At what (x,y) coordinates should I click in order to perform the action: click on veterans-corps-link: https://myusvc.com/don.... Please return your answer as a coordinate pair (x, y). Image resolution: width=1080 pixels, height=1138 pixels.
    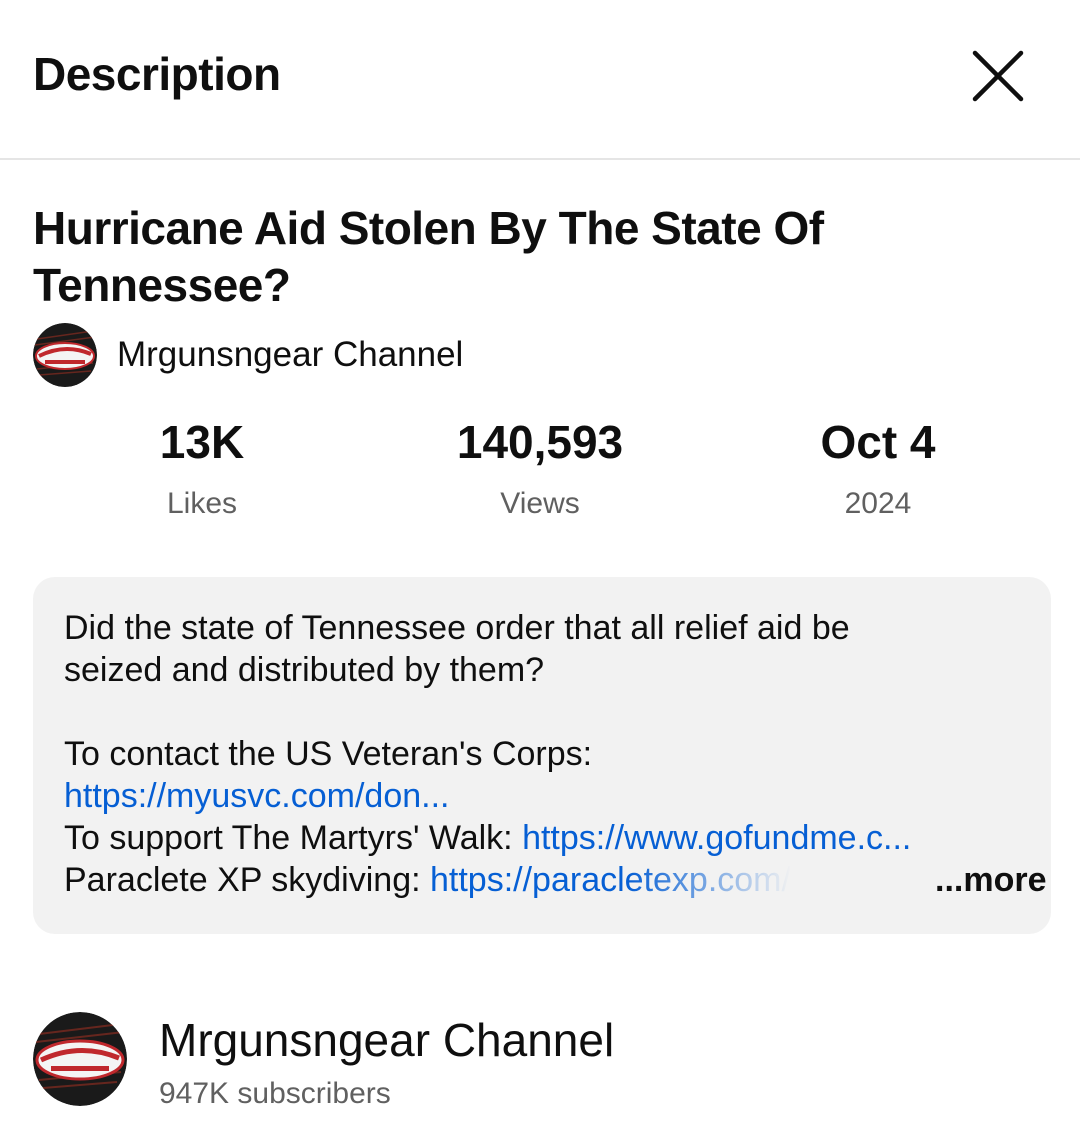
    Looking at the image, I should click on (256, 796).